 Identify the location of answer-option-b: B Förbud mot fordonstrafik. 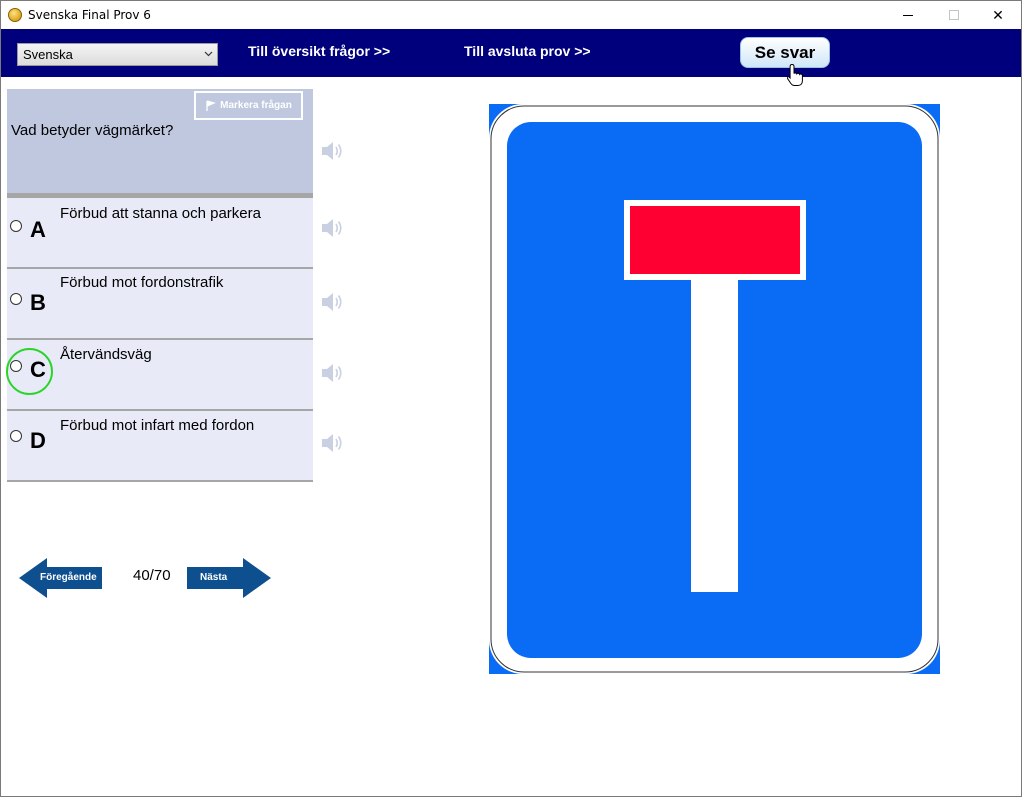
(160, 304).